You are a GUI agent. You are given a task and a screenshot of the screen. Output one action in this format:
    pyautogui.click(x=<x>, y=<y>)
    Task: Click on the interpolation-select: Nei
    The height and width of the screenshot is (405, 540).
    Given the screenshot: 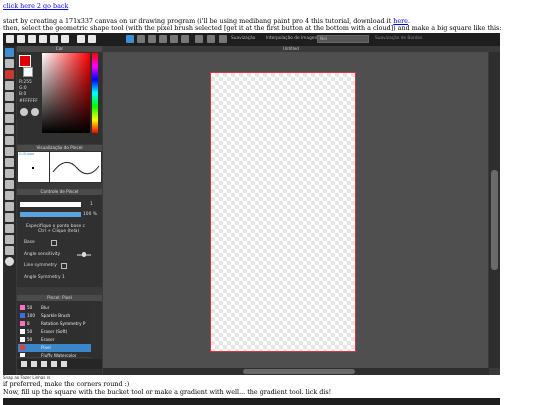 What is the action you would take?
    pyautogui.click(x=343, y=39)
    